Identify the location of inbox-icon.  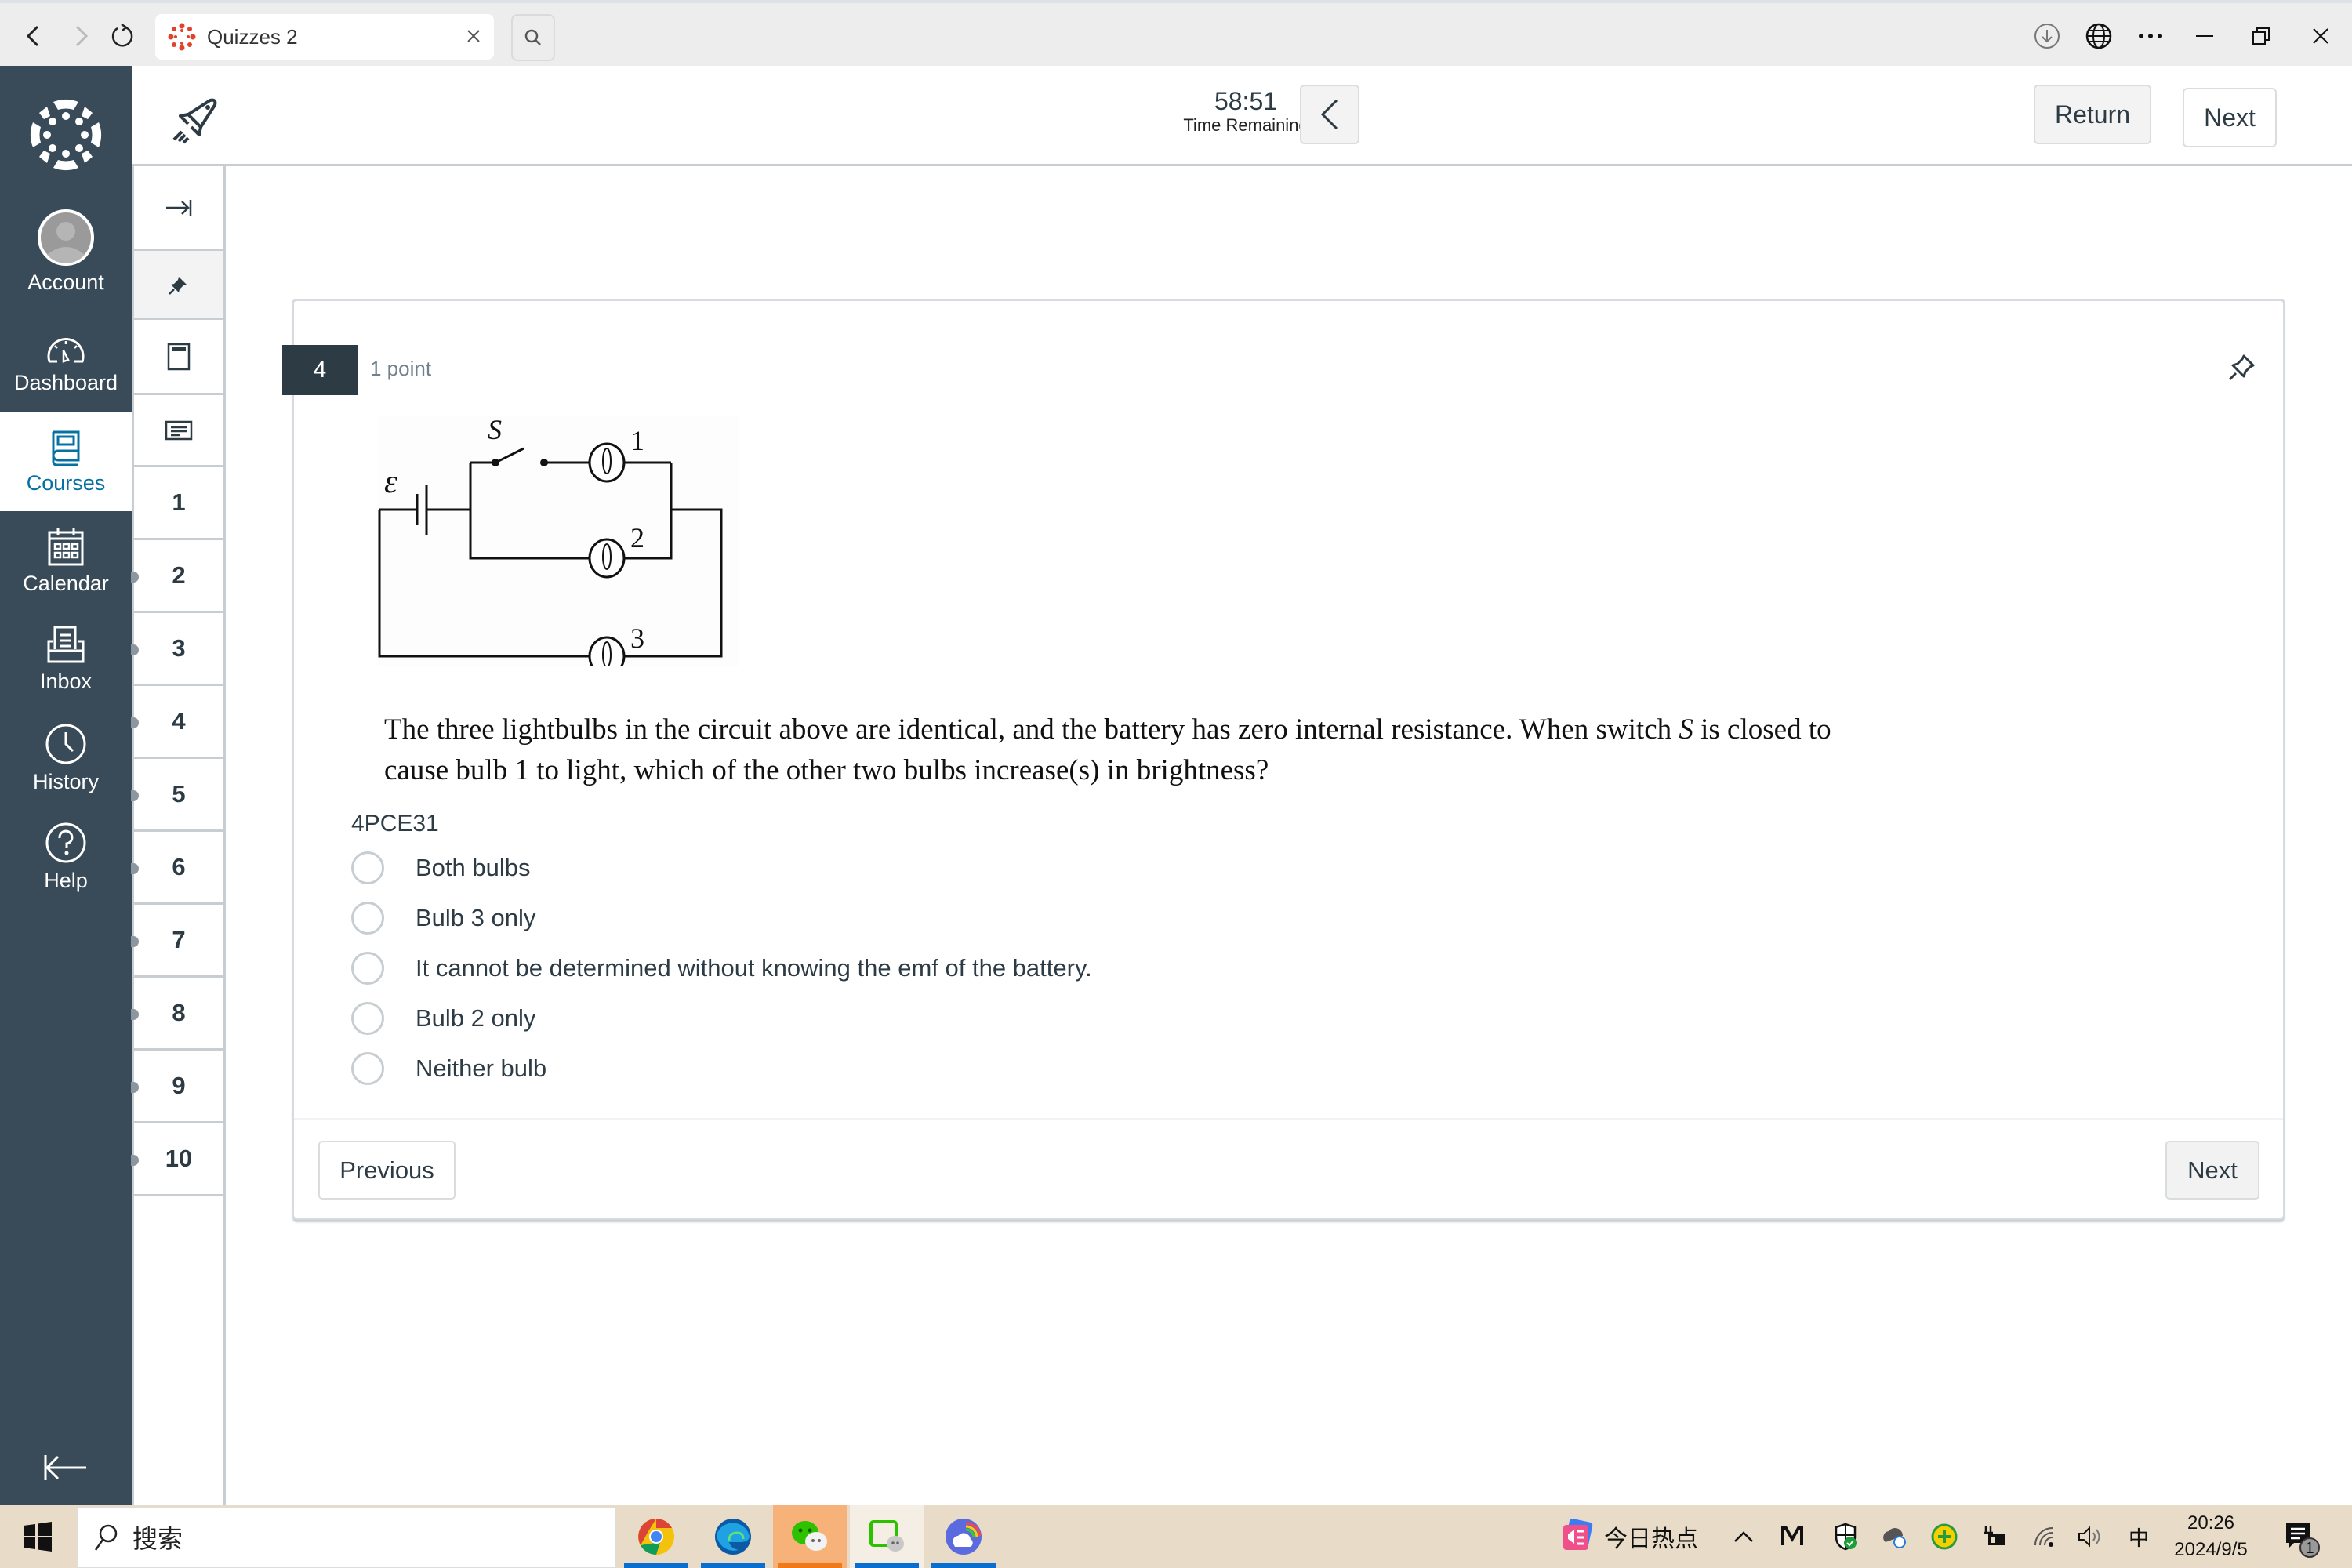
(66, 644).